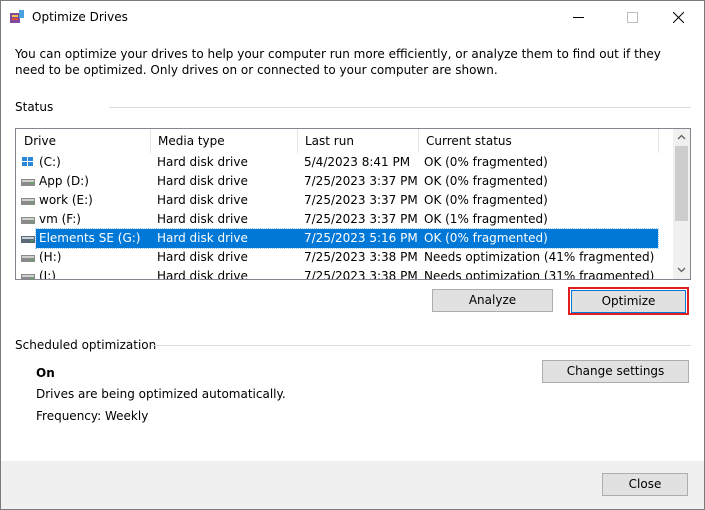 Image resolution: width=705 pixels, height=510 pixels. Describe the element at coordinates (361, 238) in the screenshot. I see `drive-last-run: 7/25/2023 5:16 PM` at that location.